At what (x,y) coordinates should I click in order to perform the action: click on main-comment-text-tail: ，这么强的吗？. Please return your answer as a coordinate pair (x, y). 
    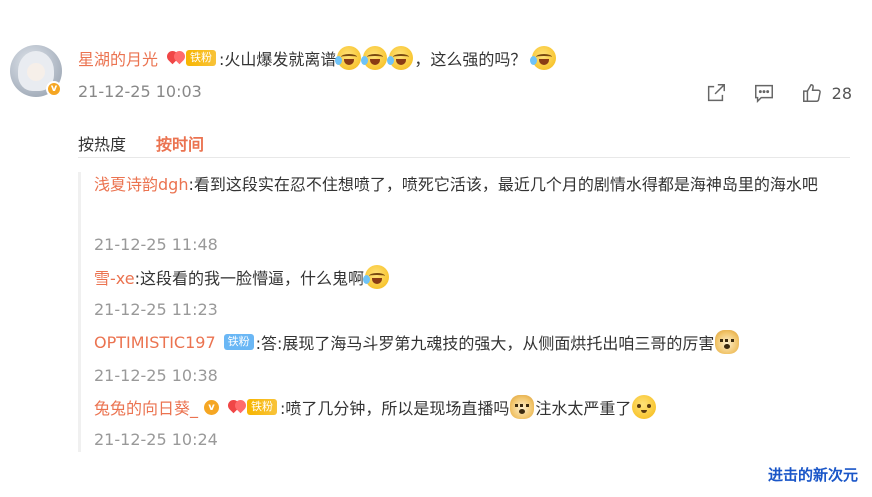
    Looking at the image, I should click on (470, 59).